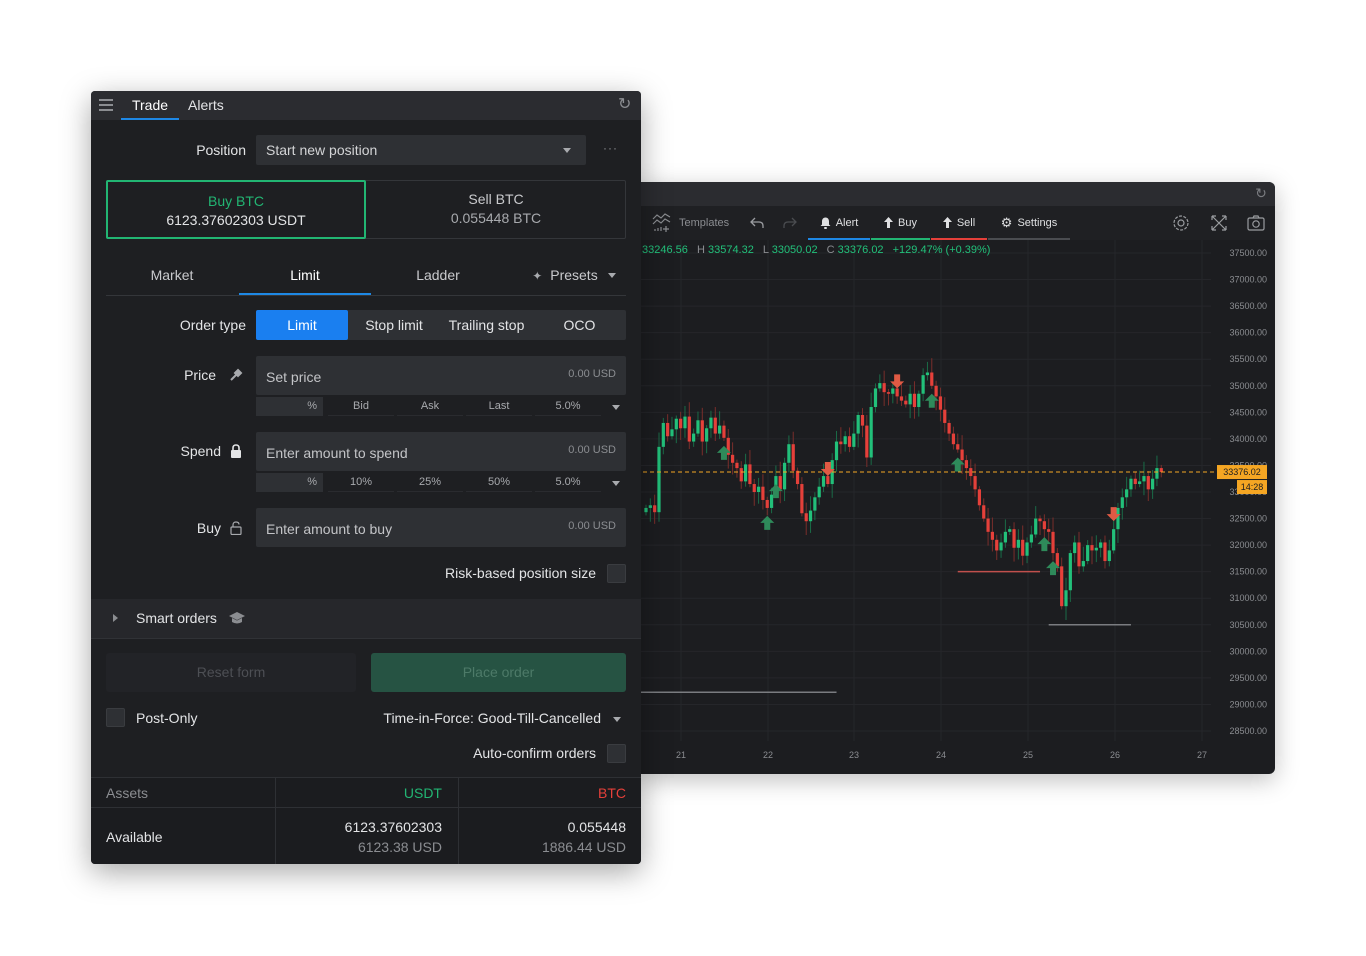  I want to click on ohlc-change: +129.47% (+0.39%), so click(941, 250).